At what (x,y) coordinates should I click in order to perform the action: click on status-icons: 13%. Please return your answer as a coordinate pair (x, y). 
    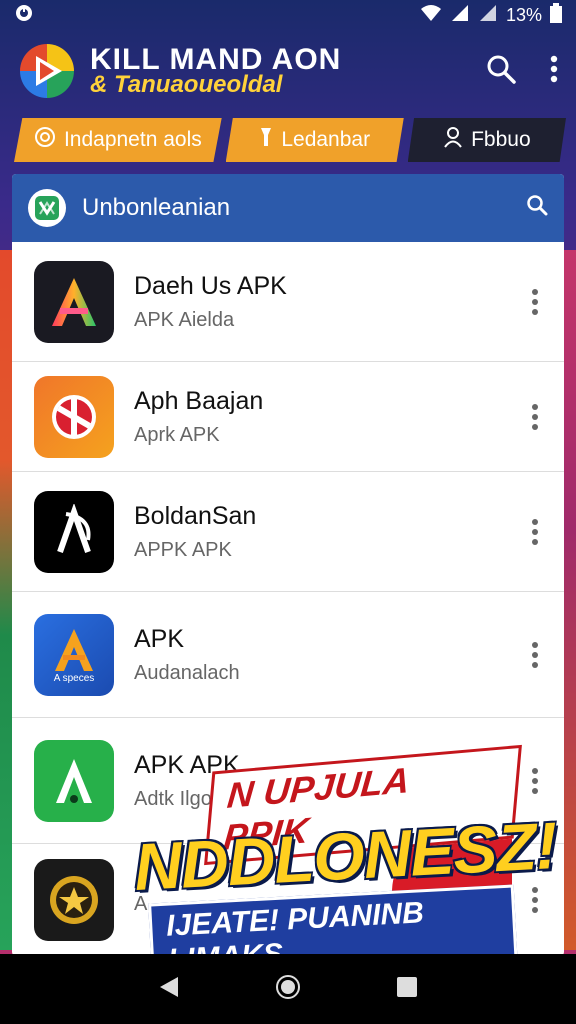
    Looking at the image, I should click on (491, 15).